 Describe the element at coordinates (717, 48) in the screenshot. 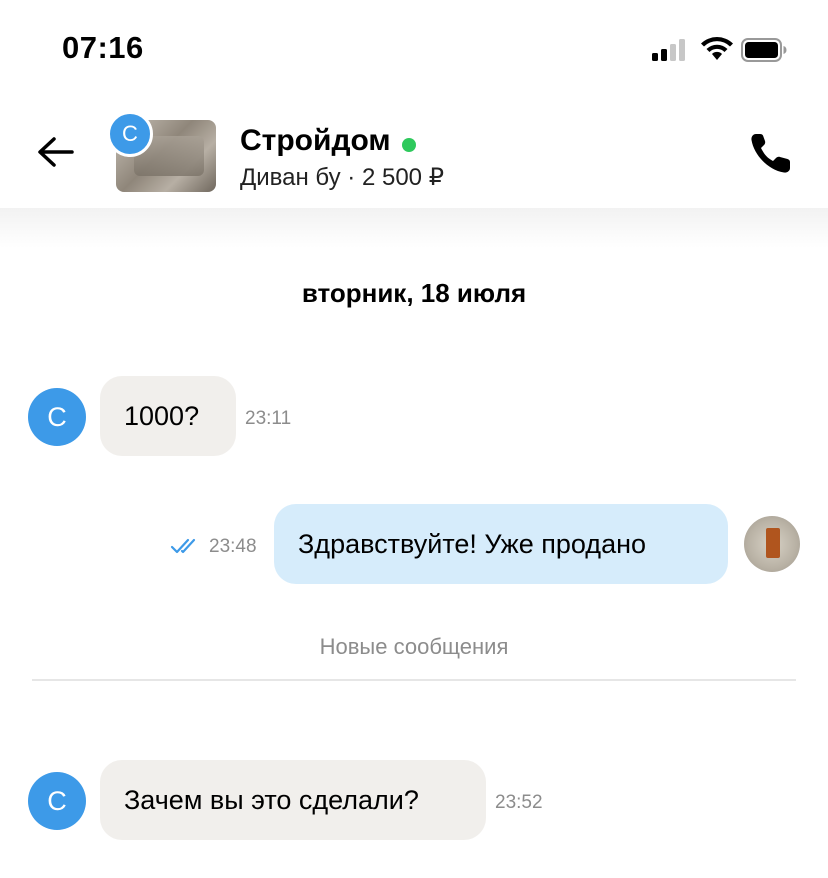

I see `wifi-icon` at that location.